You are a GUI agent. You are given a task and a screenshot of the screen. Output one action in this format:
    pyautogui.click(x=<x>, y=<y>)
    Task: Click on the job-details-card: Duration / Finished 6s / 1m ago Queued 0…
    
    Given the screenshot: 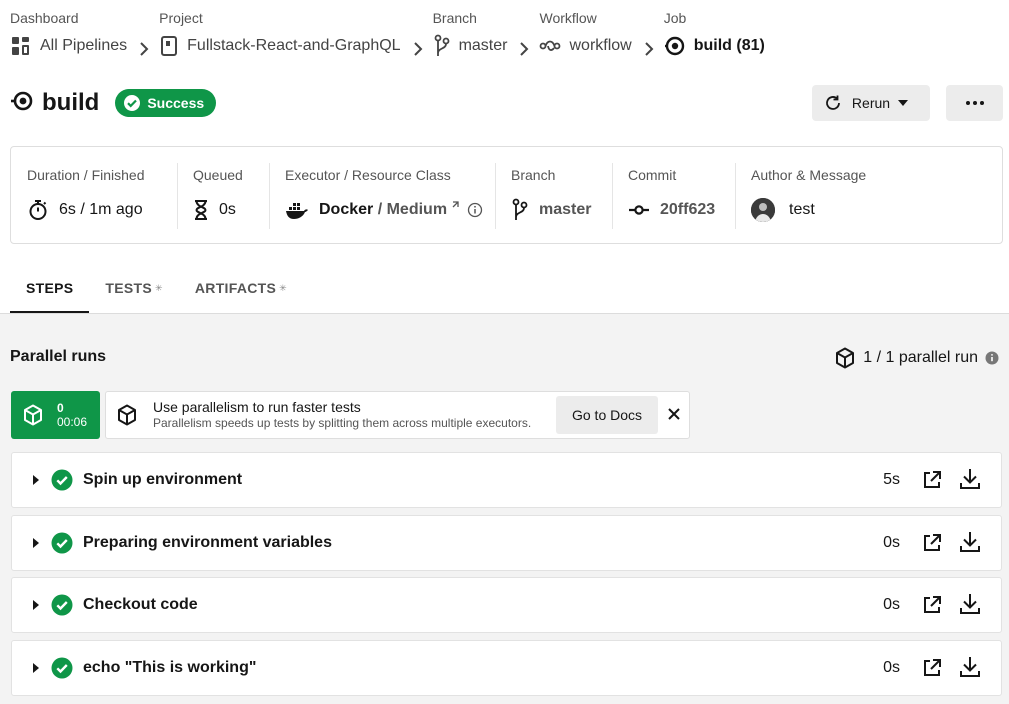 What is the action you would take?
    pyautogui.click(x=506, y=195)
    